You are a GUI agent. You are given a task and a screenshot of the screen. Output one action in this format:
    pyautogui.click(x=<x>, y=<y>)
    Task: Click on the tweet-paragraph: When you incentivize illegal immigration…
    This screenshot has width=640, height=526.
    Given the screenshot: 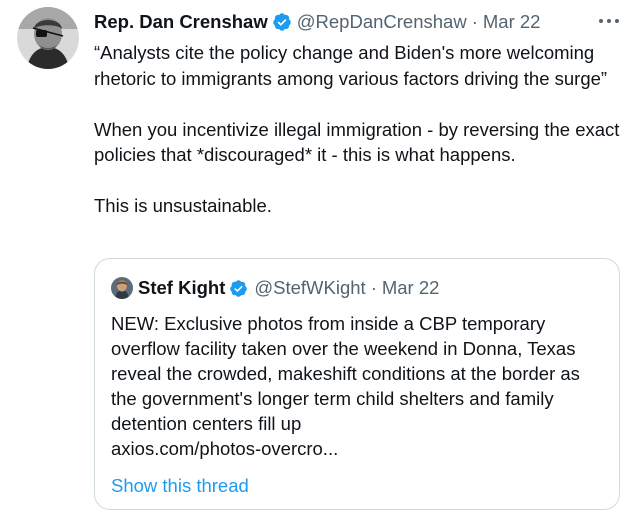 What is the action you would take?
    pyautogui.click(x=357, y=142)
    